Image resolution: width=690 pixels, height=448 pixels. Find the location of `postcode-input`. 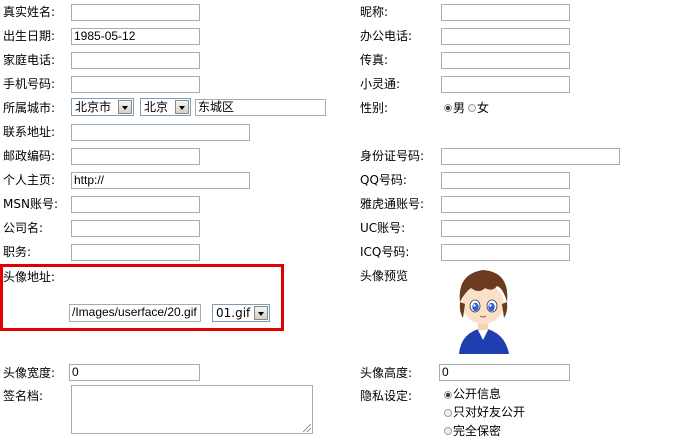

postcode-input is located at coordinates (135, 156).